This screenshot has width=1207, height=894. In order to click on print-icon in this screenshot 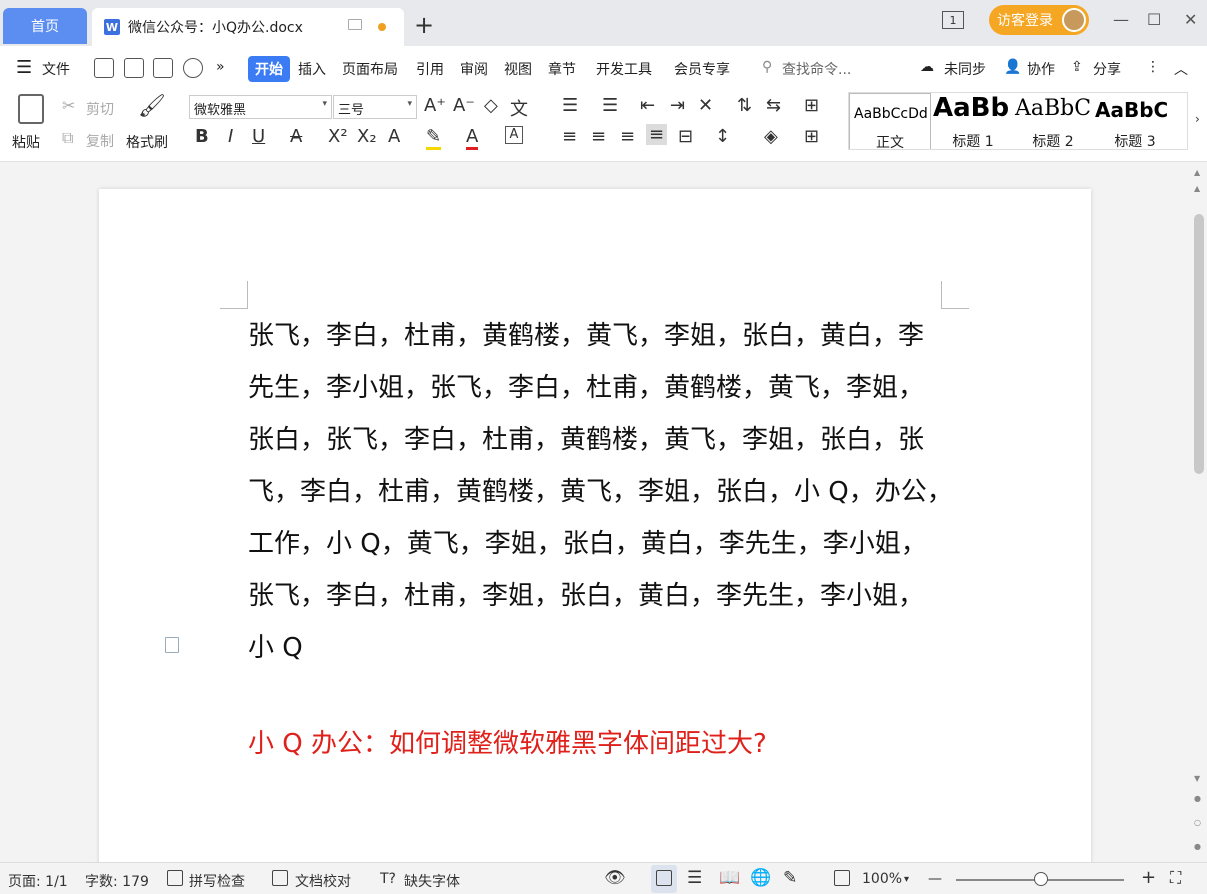, I will do `click(163, 68)`.